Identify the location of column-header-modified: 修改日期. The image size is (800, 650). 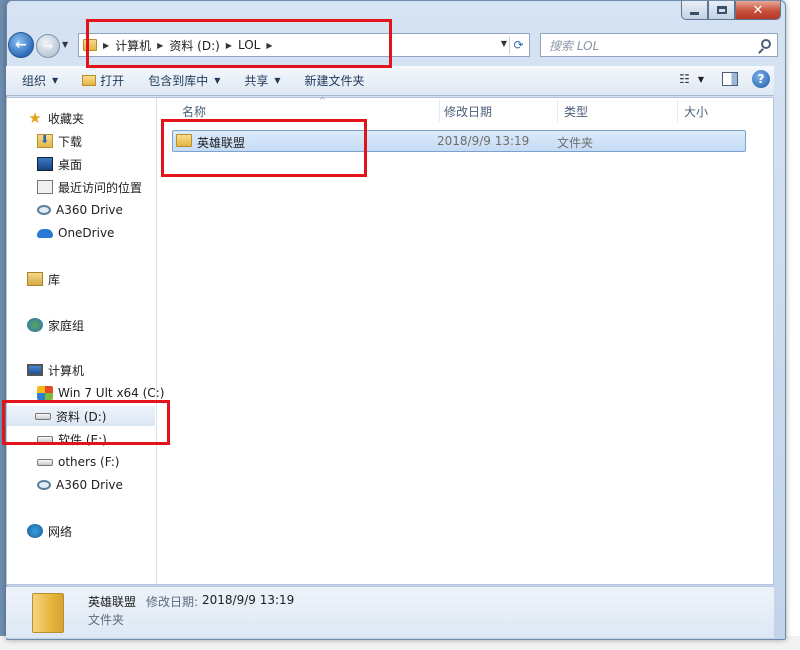
(501, 111).